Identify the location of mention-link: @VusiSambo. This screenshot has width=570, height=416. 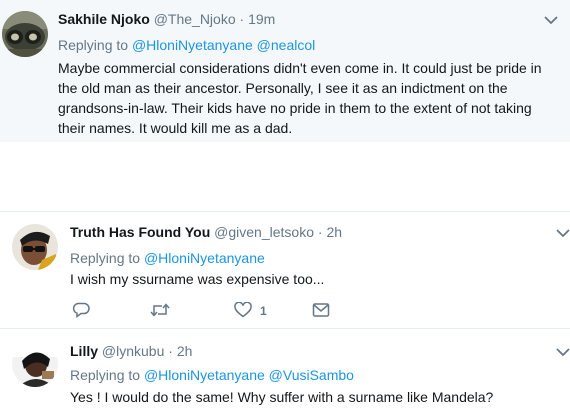
(311, 375).